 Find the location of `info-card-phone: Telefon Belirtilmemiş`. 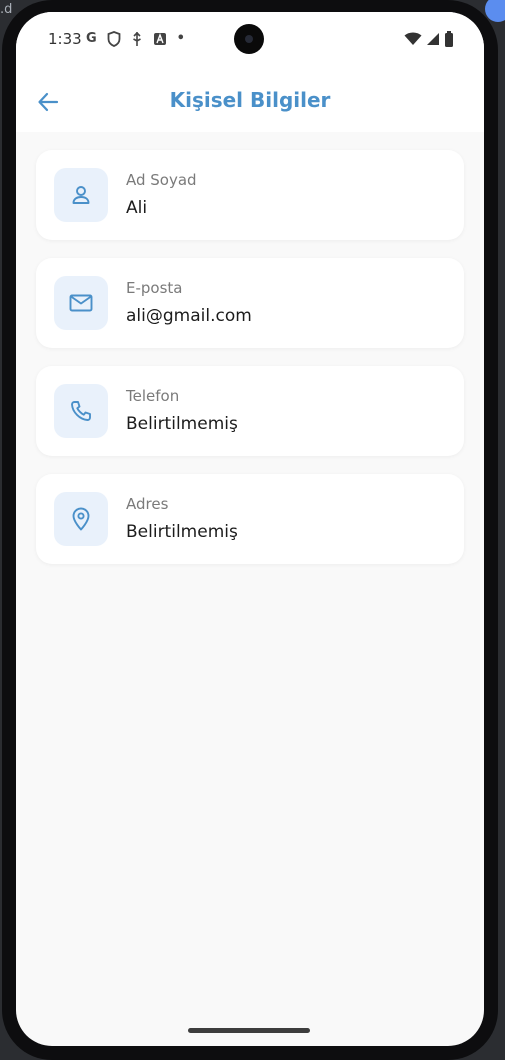

info-card-phone: Telefon Belirtilmemiş is located at coordinates (250, 411).